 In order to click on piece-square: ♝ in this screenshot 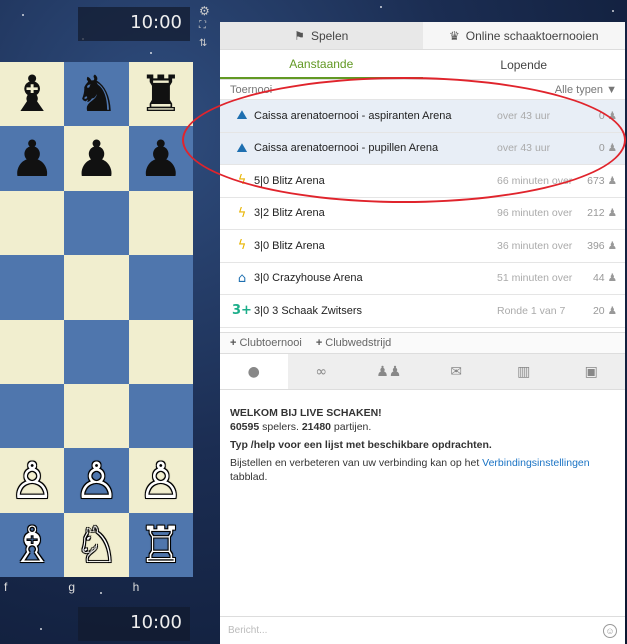, I will do `click(32, 94)`.